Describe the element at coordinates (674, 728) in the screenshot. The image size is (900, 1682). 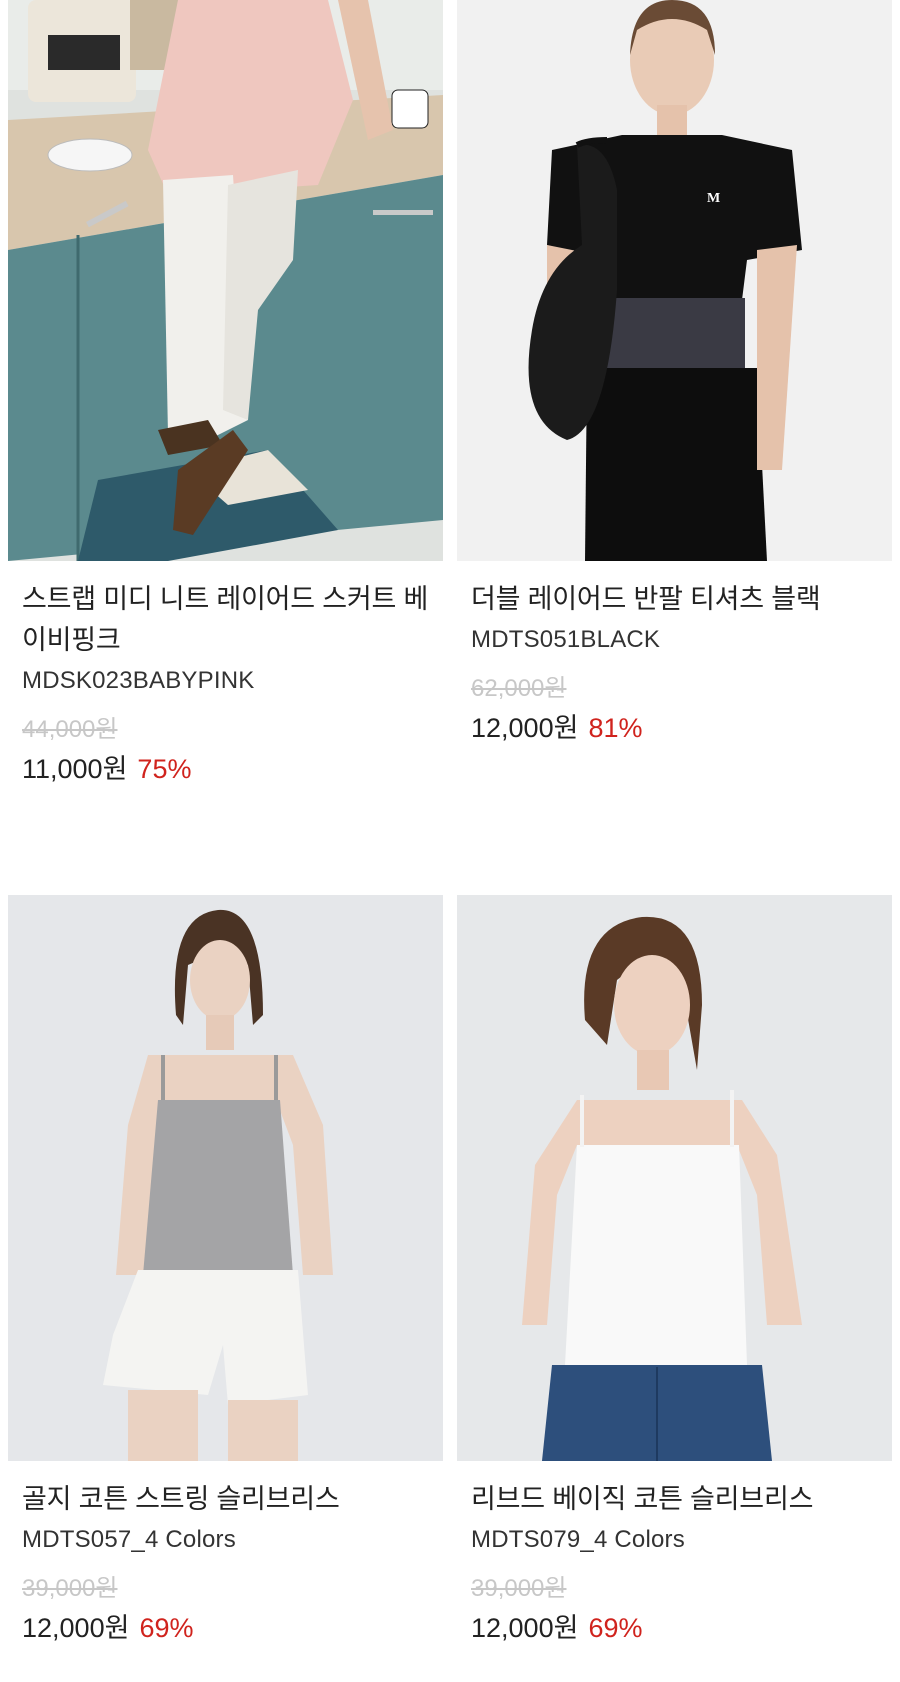
I see `price-row: 12,000원 81%` at that location.